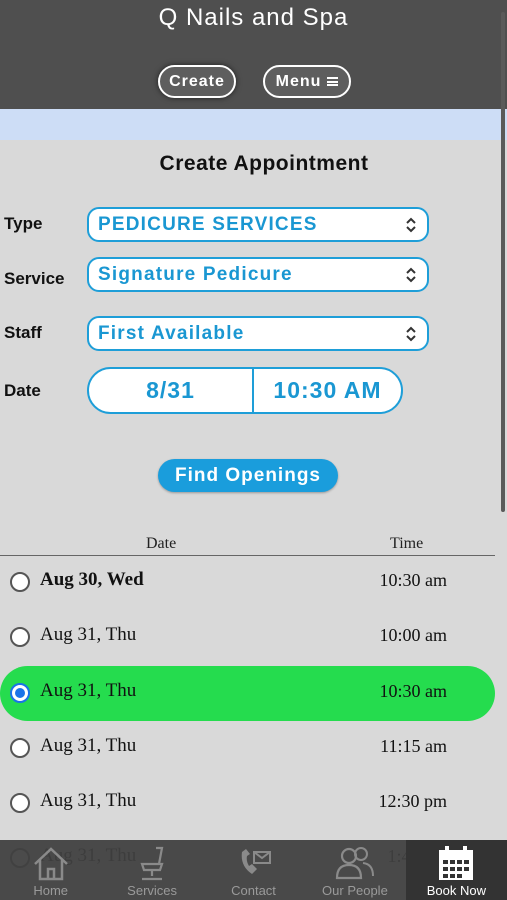  I want to click on phone-mail-icon, so click(256, 861).